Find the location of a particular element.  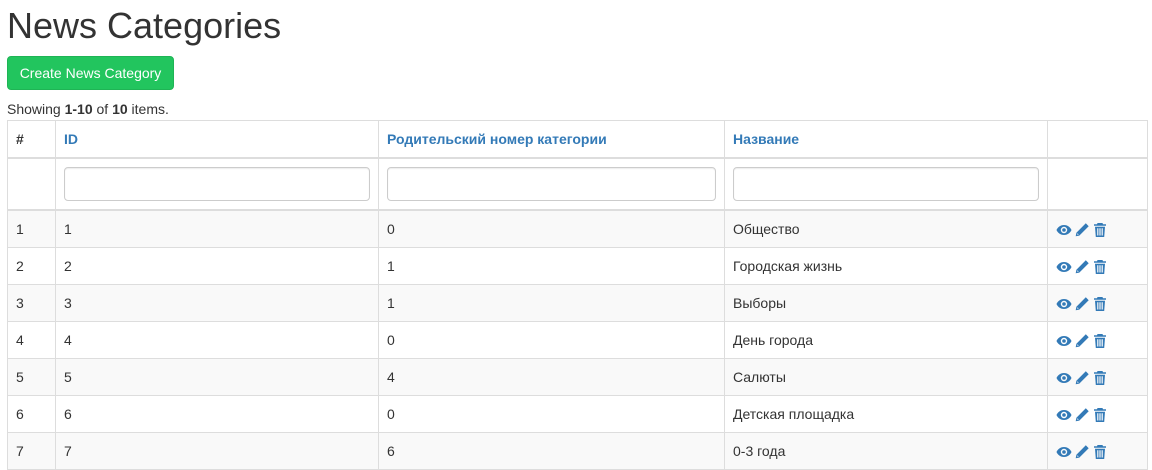

summary-middle: of is located at coordinates (102, 109).